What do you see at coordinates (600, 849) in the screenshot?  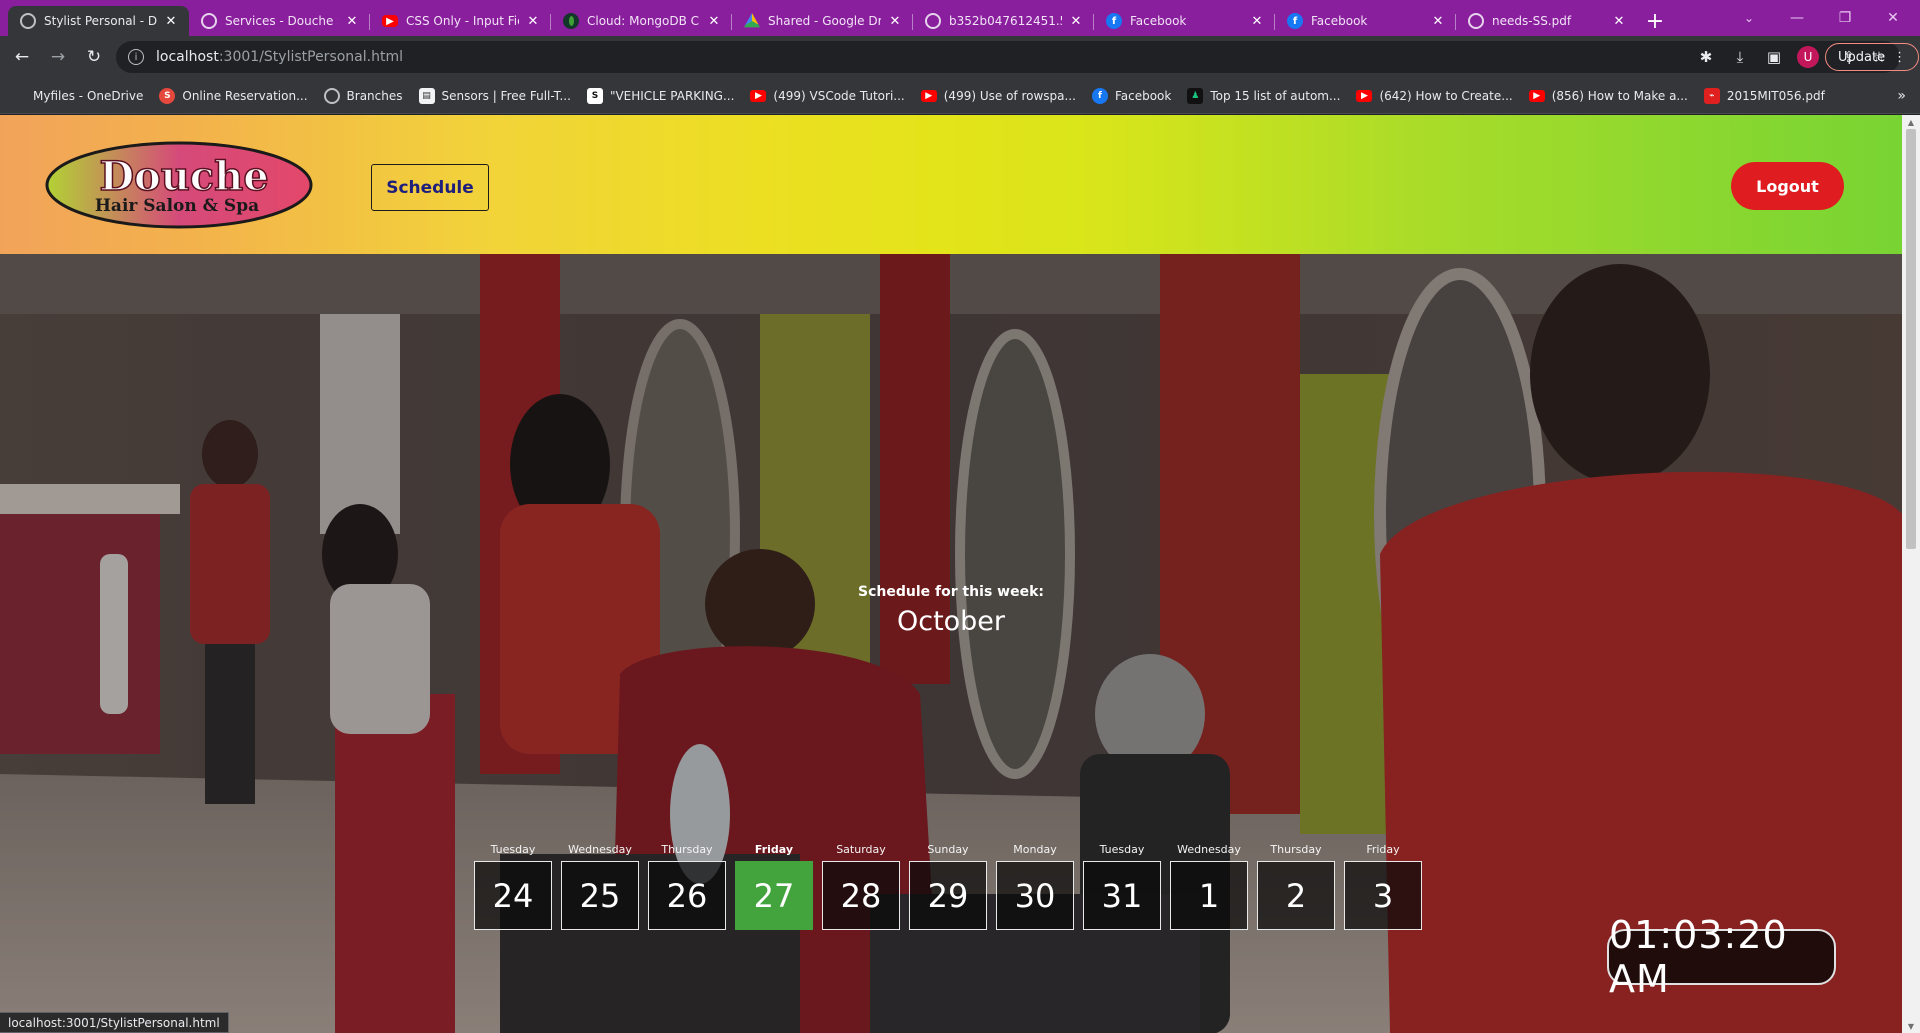 I see `day-name: Wednesday` at bounding box center [600, 849].